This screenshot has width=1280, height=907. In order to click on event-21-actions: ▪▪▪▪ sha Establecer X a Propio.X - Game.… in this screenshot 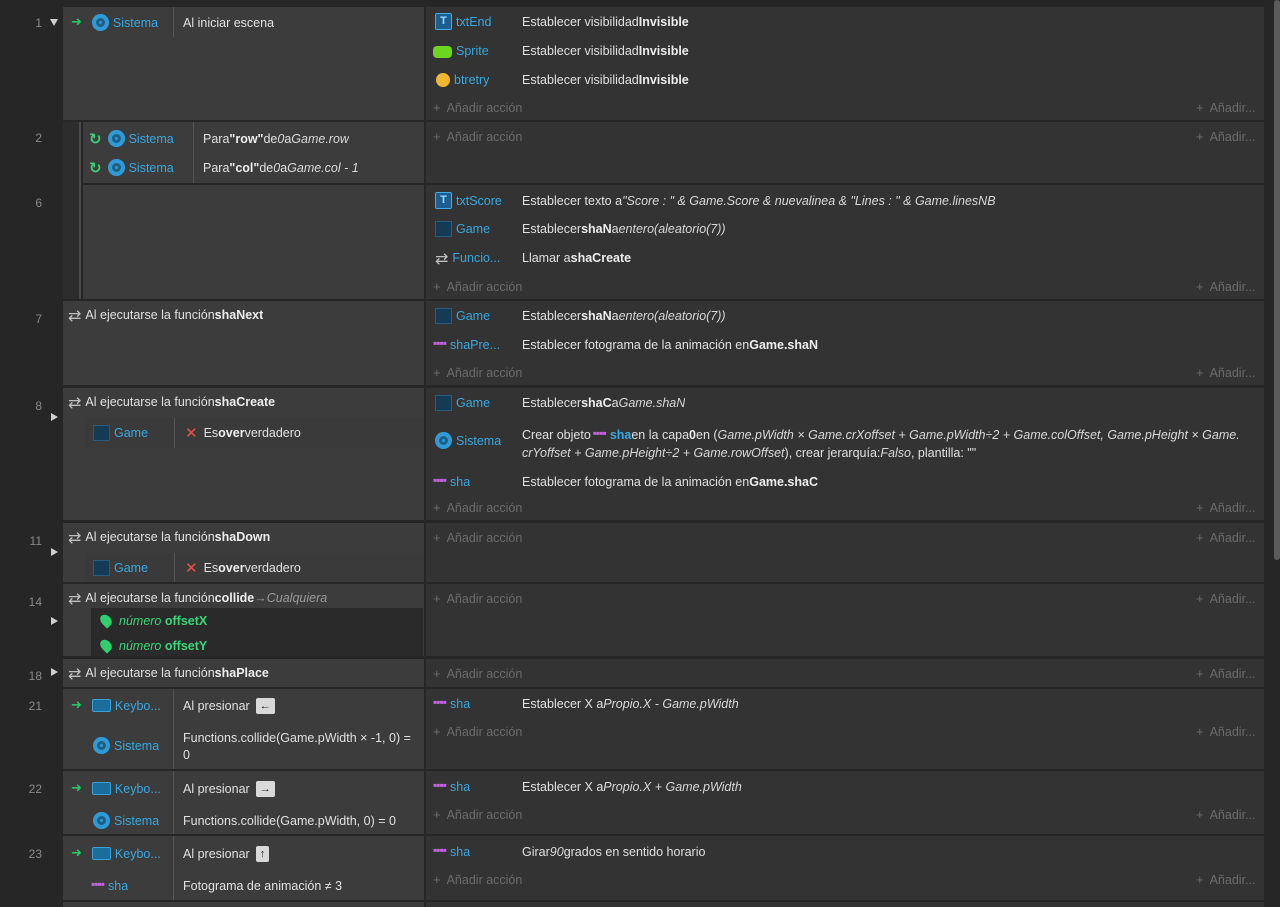, I will do `click(845, 729)`.